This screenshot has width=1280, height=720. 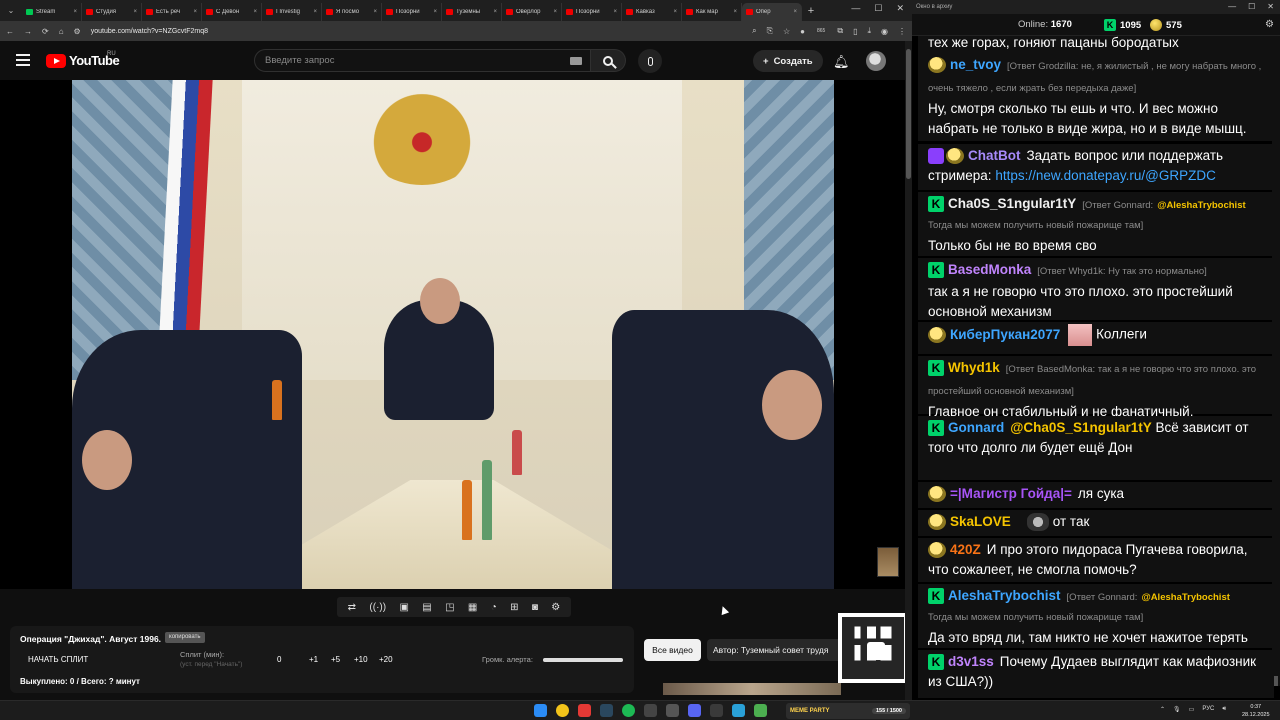 I want to click on mention: @Cha0S_S1ngular1tY, so click(x=1080, y=427).